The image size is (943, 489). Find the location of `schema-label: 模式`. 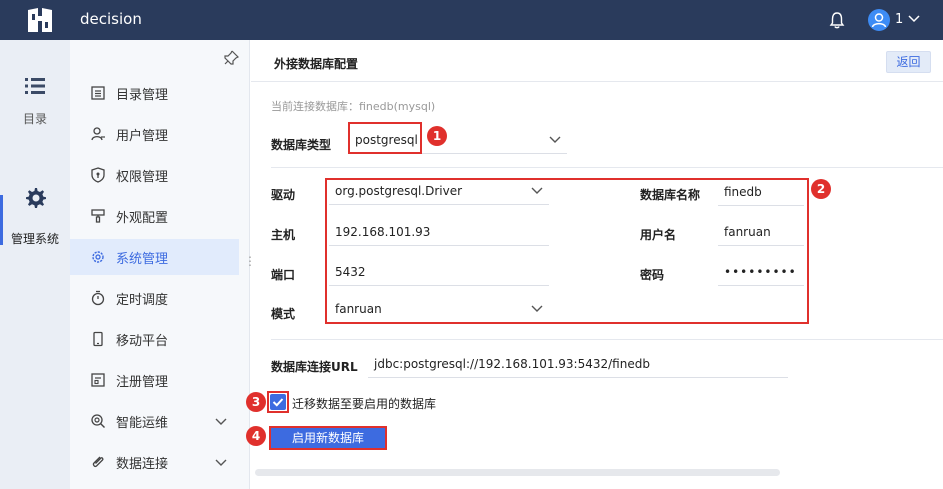

schema-label: 模式 is located at coordinates (283, 314).